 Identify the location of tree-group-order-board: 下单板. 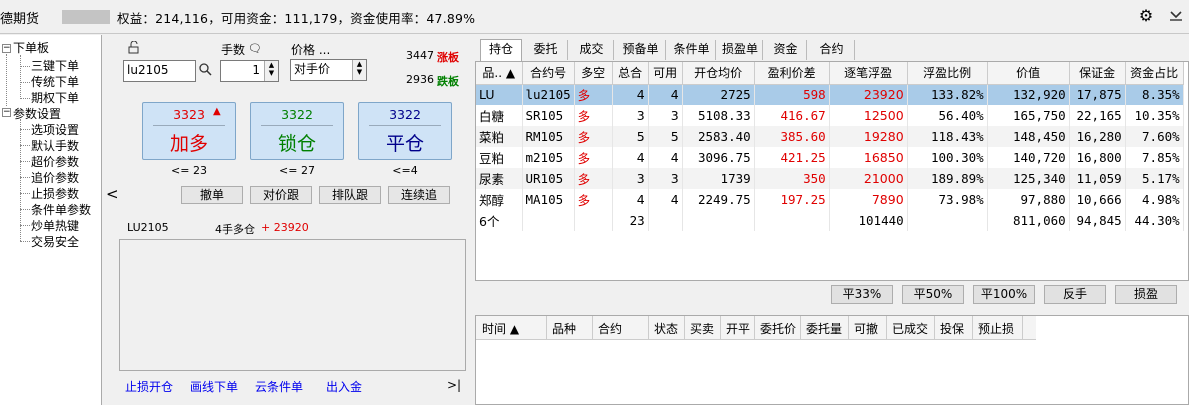
(31, 47).